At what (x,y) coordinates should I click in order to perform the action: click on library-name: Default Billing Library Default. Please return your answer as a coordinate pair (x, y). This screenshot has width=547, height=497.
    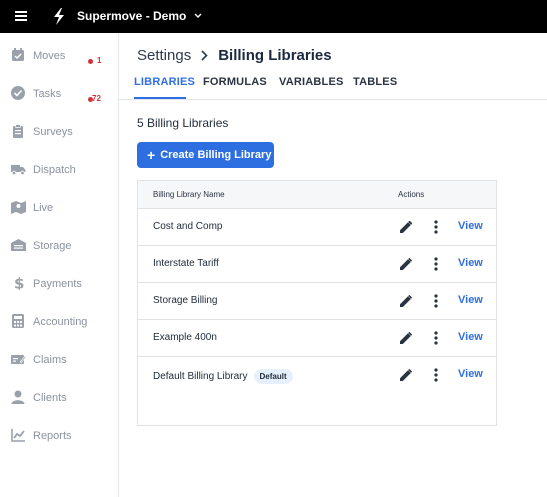
    Looking at the image, I should click on (223, 376).